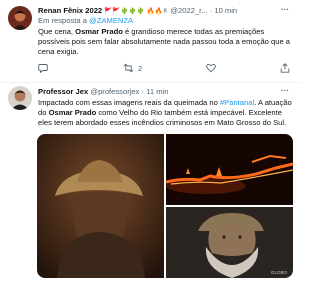 This screenshot has width=320, height=283. Describe the element at coordinates (229, 242) in the screenshot. I see `media-image-old-man: GLOBO` at that location.